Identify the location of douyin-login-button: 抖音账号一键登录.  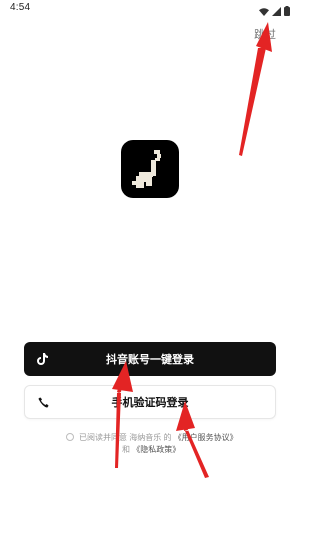
(150, 359).